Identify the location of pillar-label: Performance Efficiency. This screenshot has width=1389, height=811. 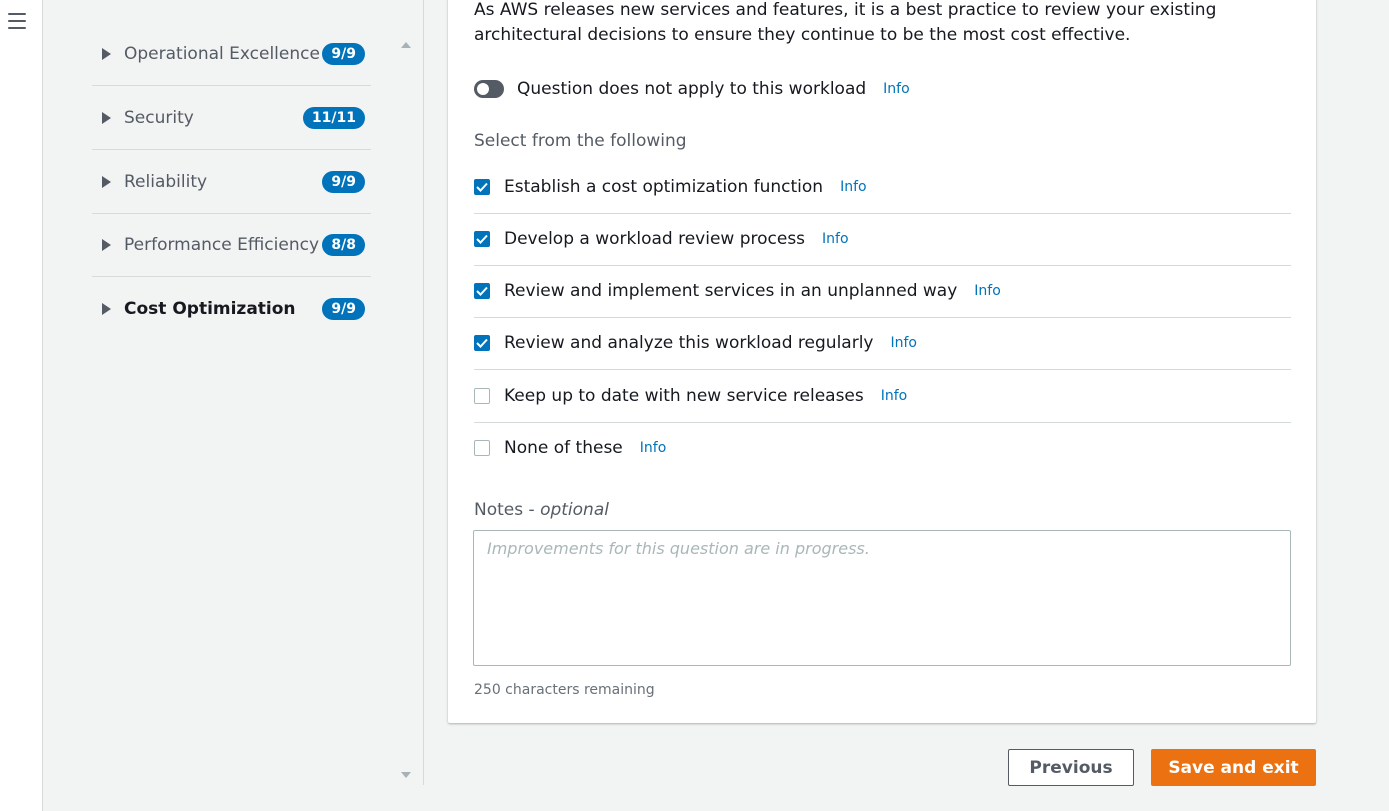
(222, 244).